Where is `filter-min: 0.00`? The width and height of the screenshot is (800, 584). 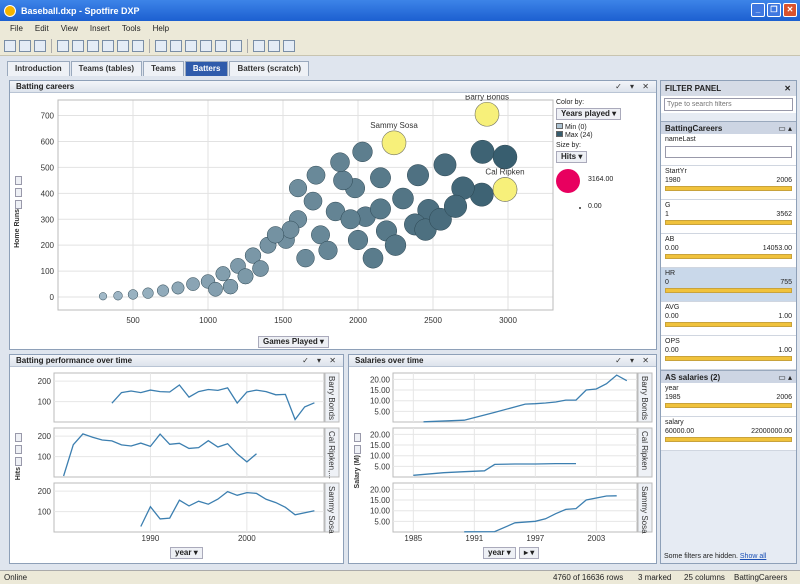
filter-min: 0.00 is located at coordinates (672, 248).